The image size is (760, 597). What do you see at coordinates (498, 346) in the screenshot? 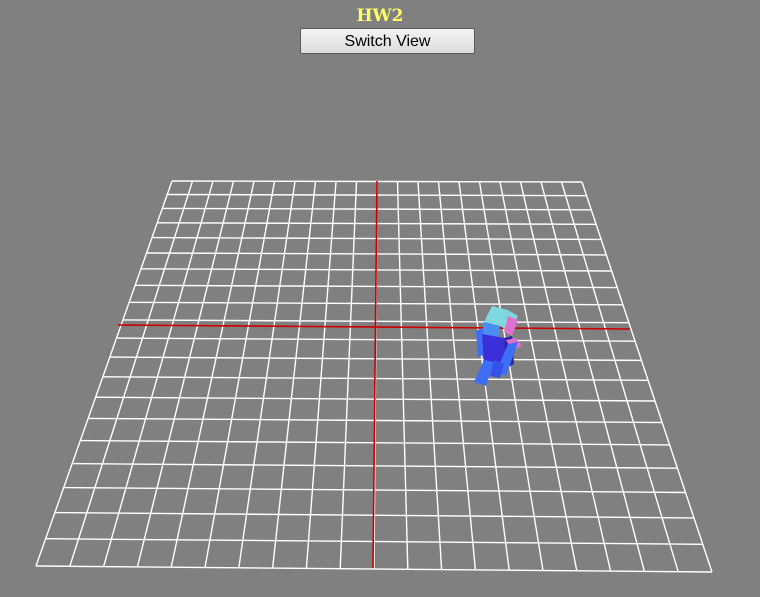
I see `robot-figure` at bounding box center [498, 346].